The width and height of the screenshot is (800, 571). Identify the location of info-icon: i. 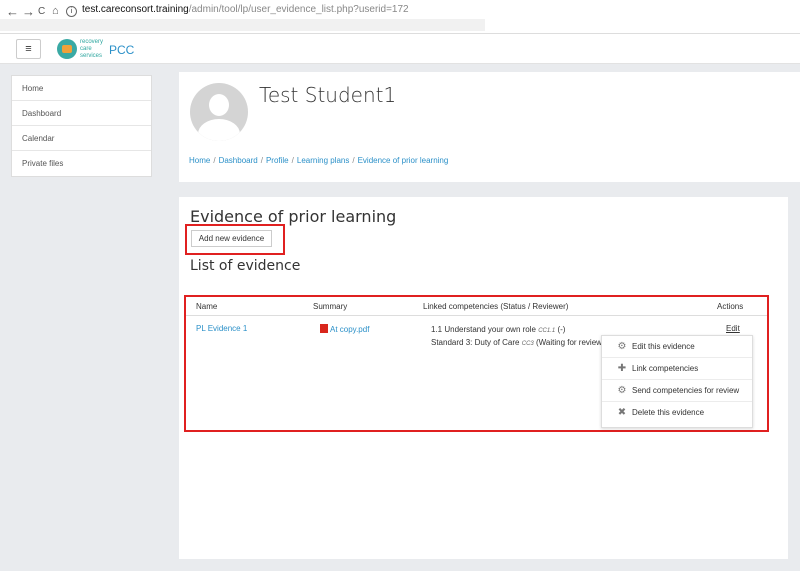
(71, 11).